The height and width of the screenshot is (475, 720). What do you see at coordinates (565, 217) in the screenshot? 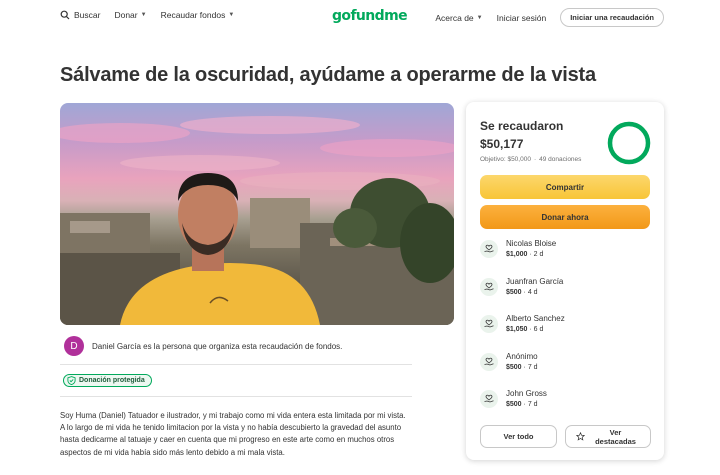
I see `donate-now-button: Donar ahora` at bounding box center [565, 217].